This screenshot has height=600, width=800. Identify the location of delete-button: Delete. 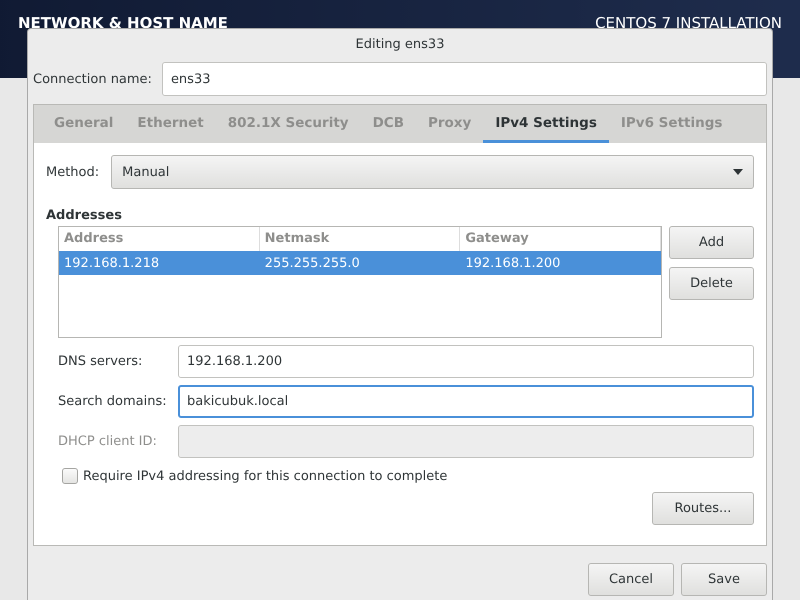
(711, 283).